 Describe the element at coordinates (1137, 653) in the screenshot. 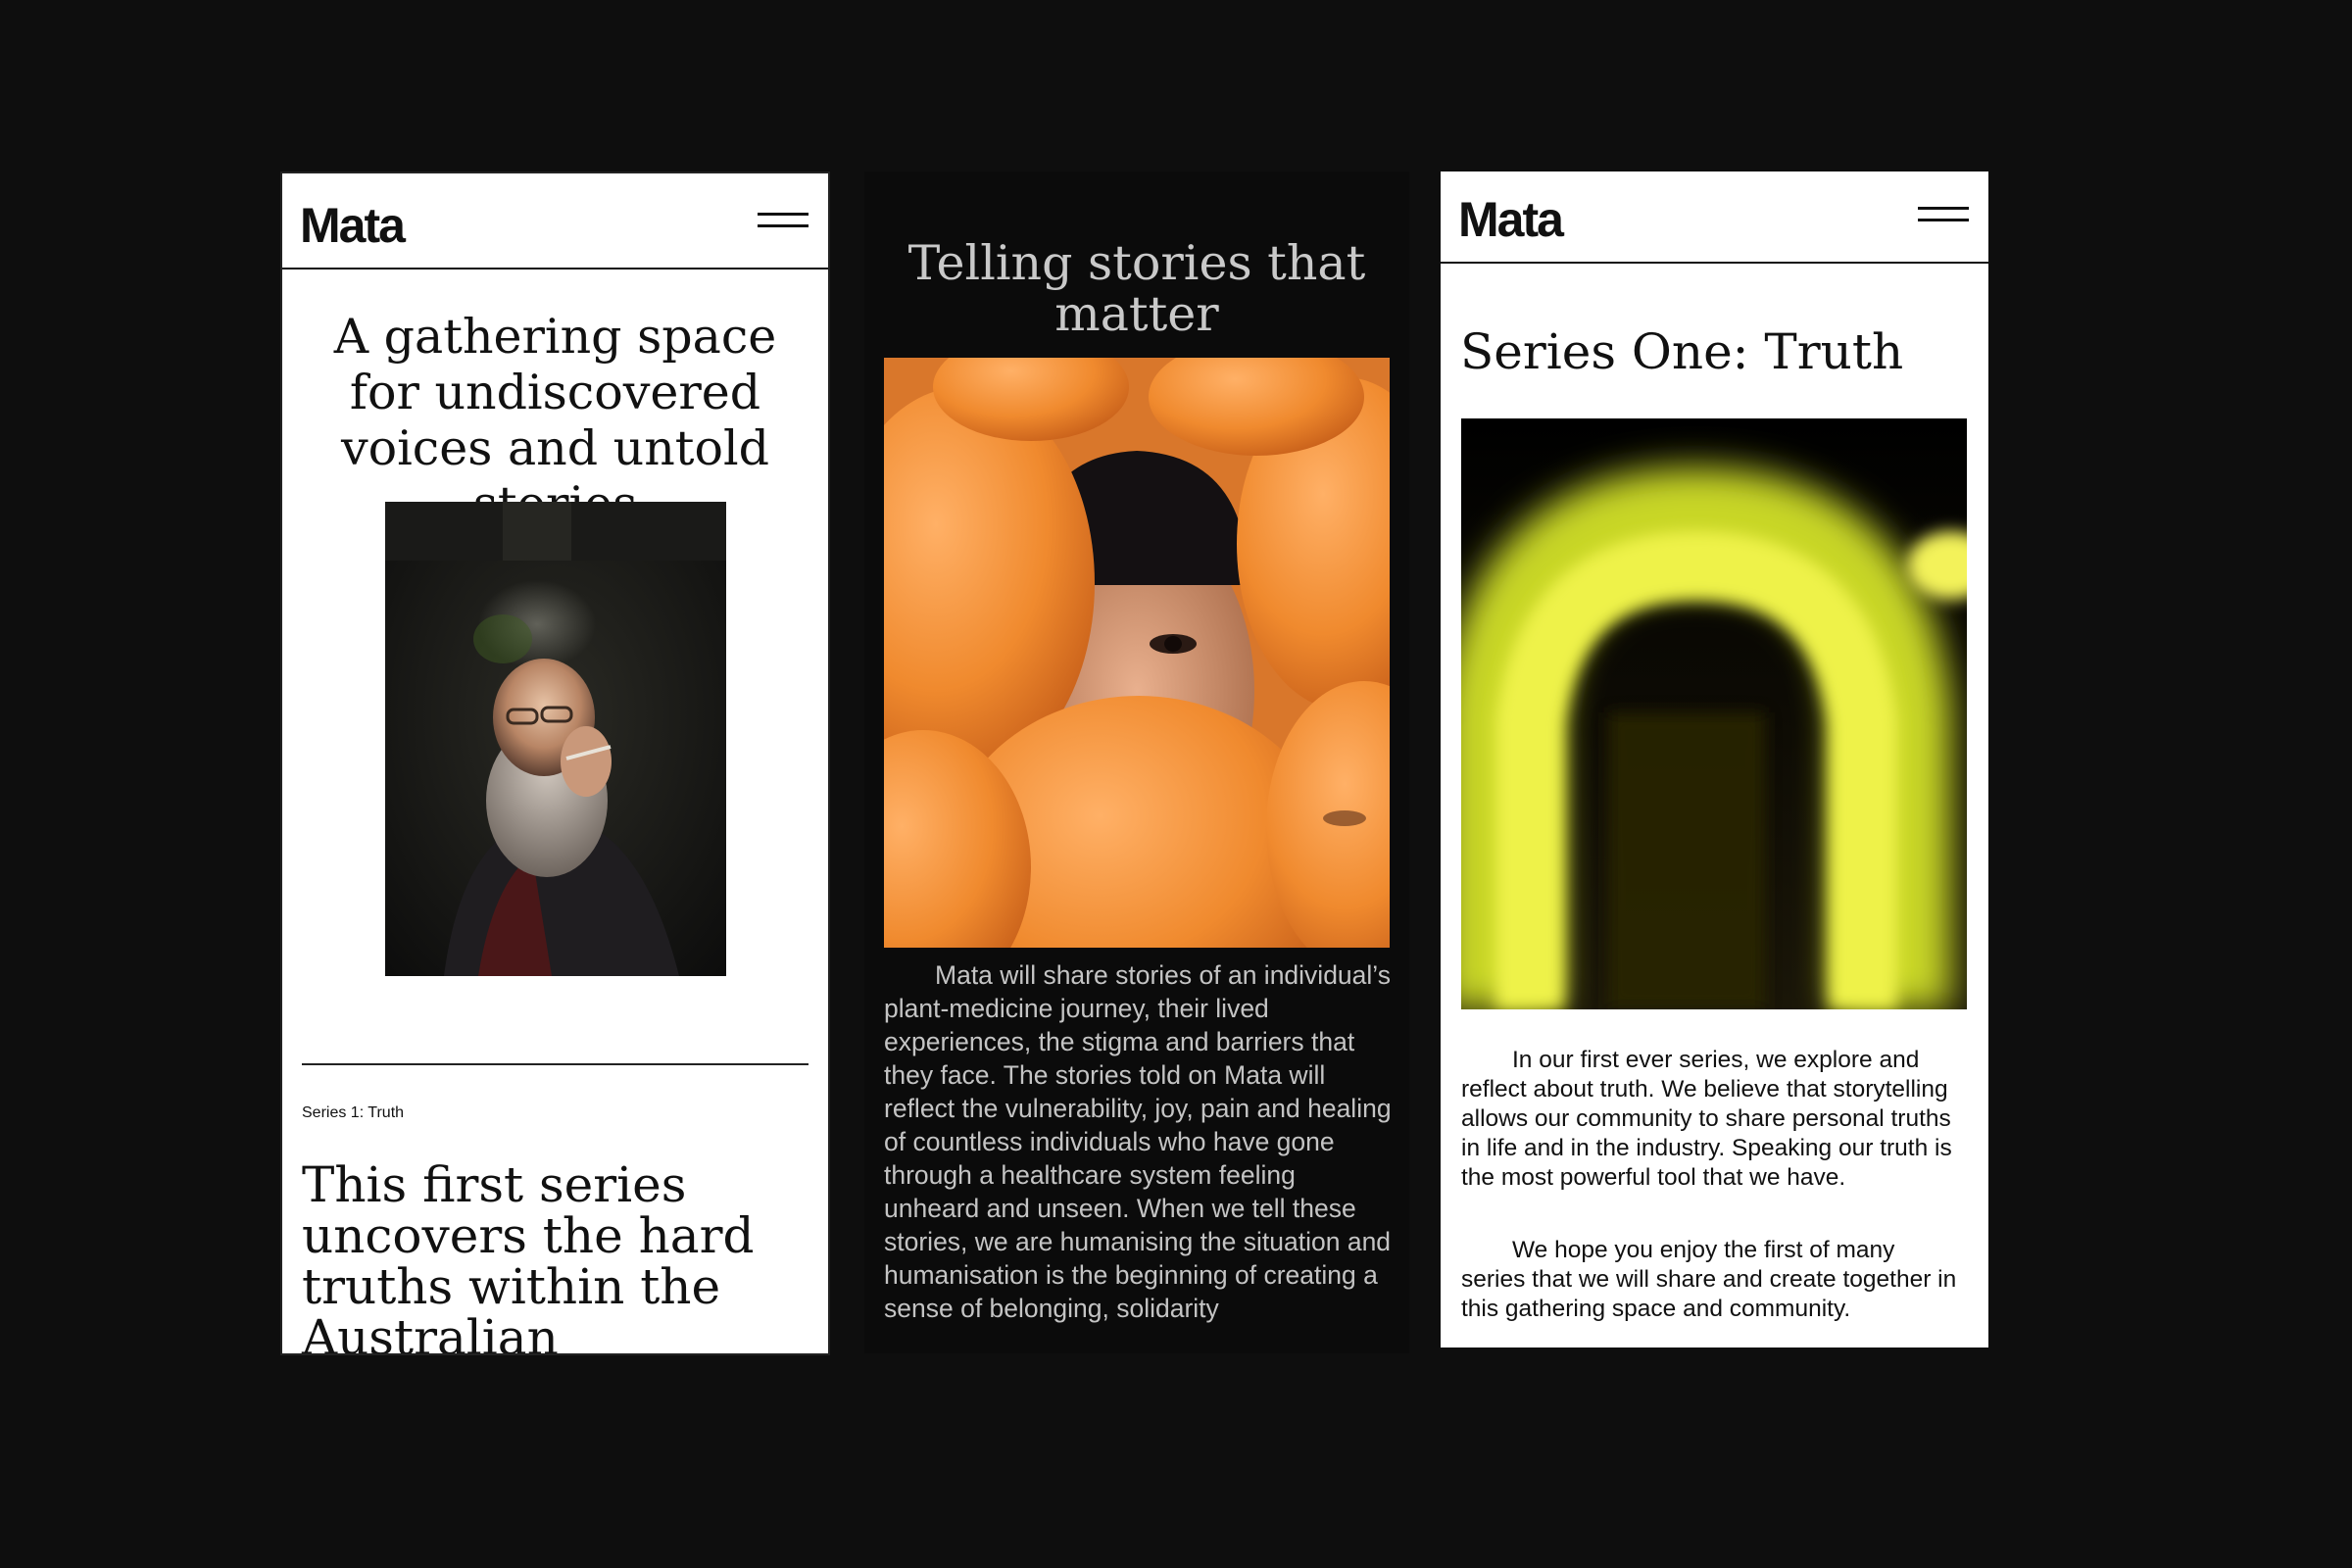

I see `orange-balloons-photo` at that location.